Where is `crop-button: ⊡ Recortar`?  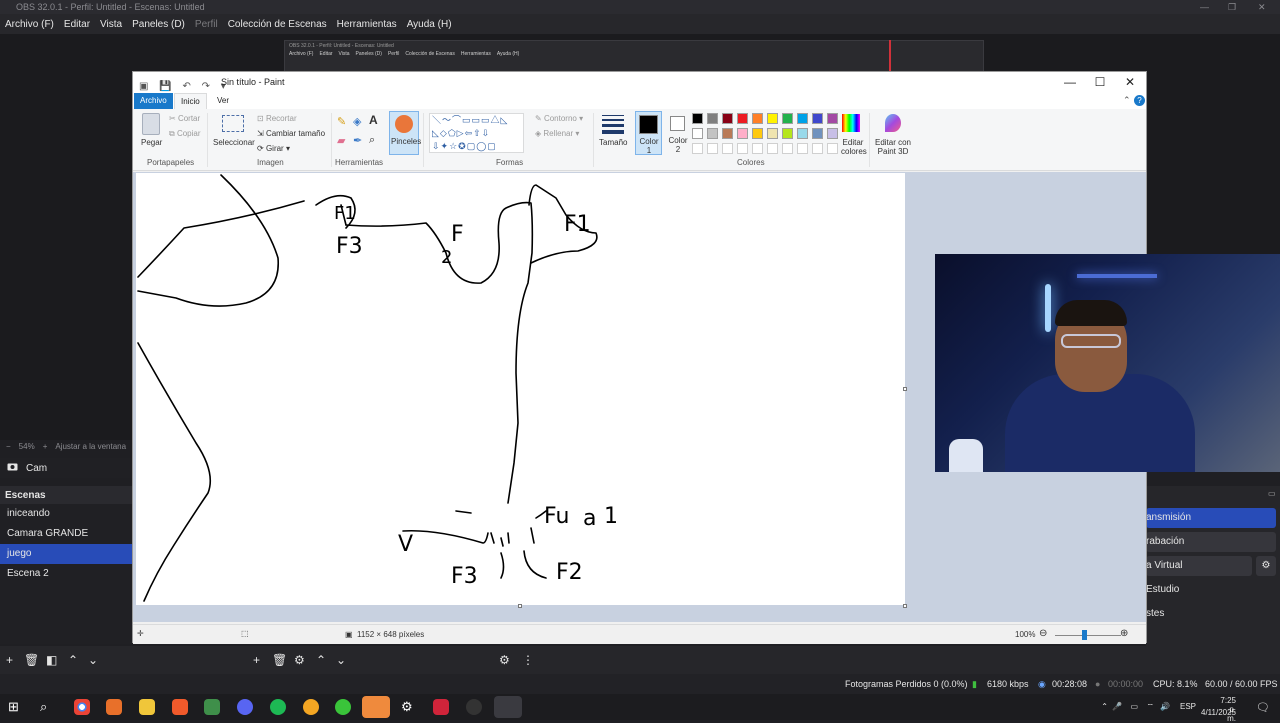
crop-button: ⊡ Recortar is located at coordinates (277, 118).